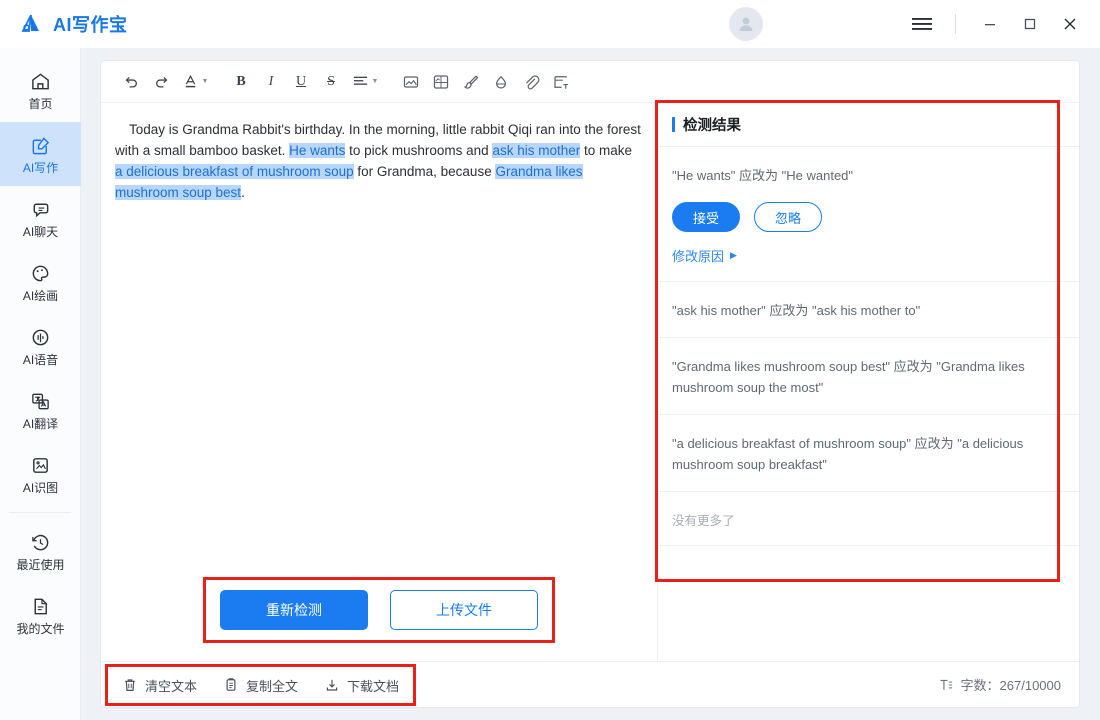 The width and height of the screenshot is (1100, 720). I want to click on trash-icon, so click(130, 685).